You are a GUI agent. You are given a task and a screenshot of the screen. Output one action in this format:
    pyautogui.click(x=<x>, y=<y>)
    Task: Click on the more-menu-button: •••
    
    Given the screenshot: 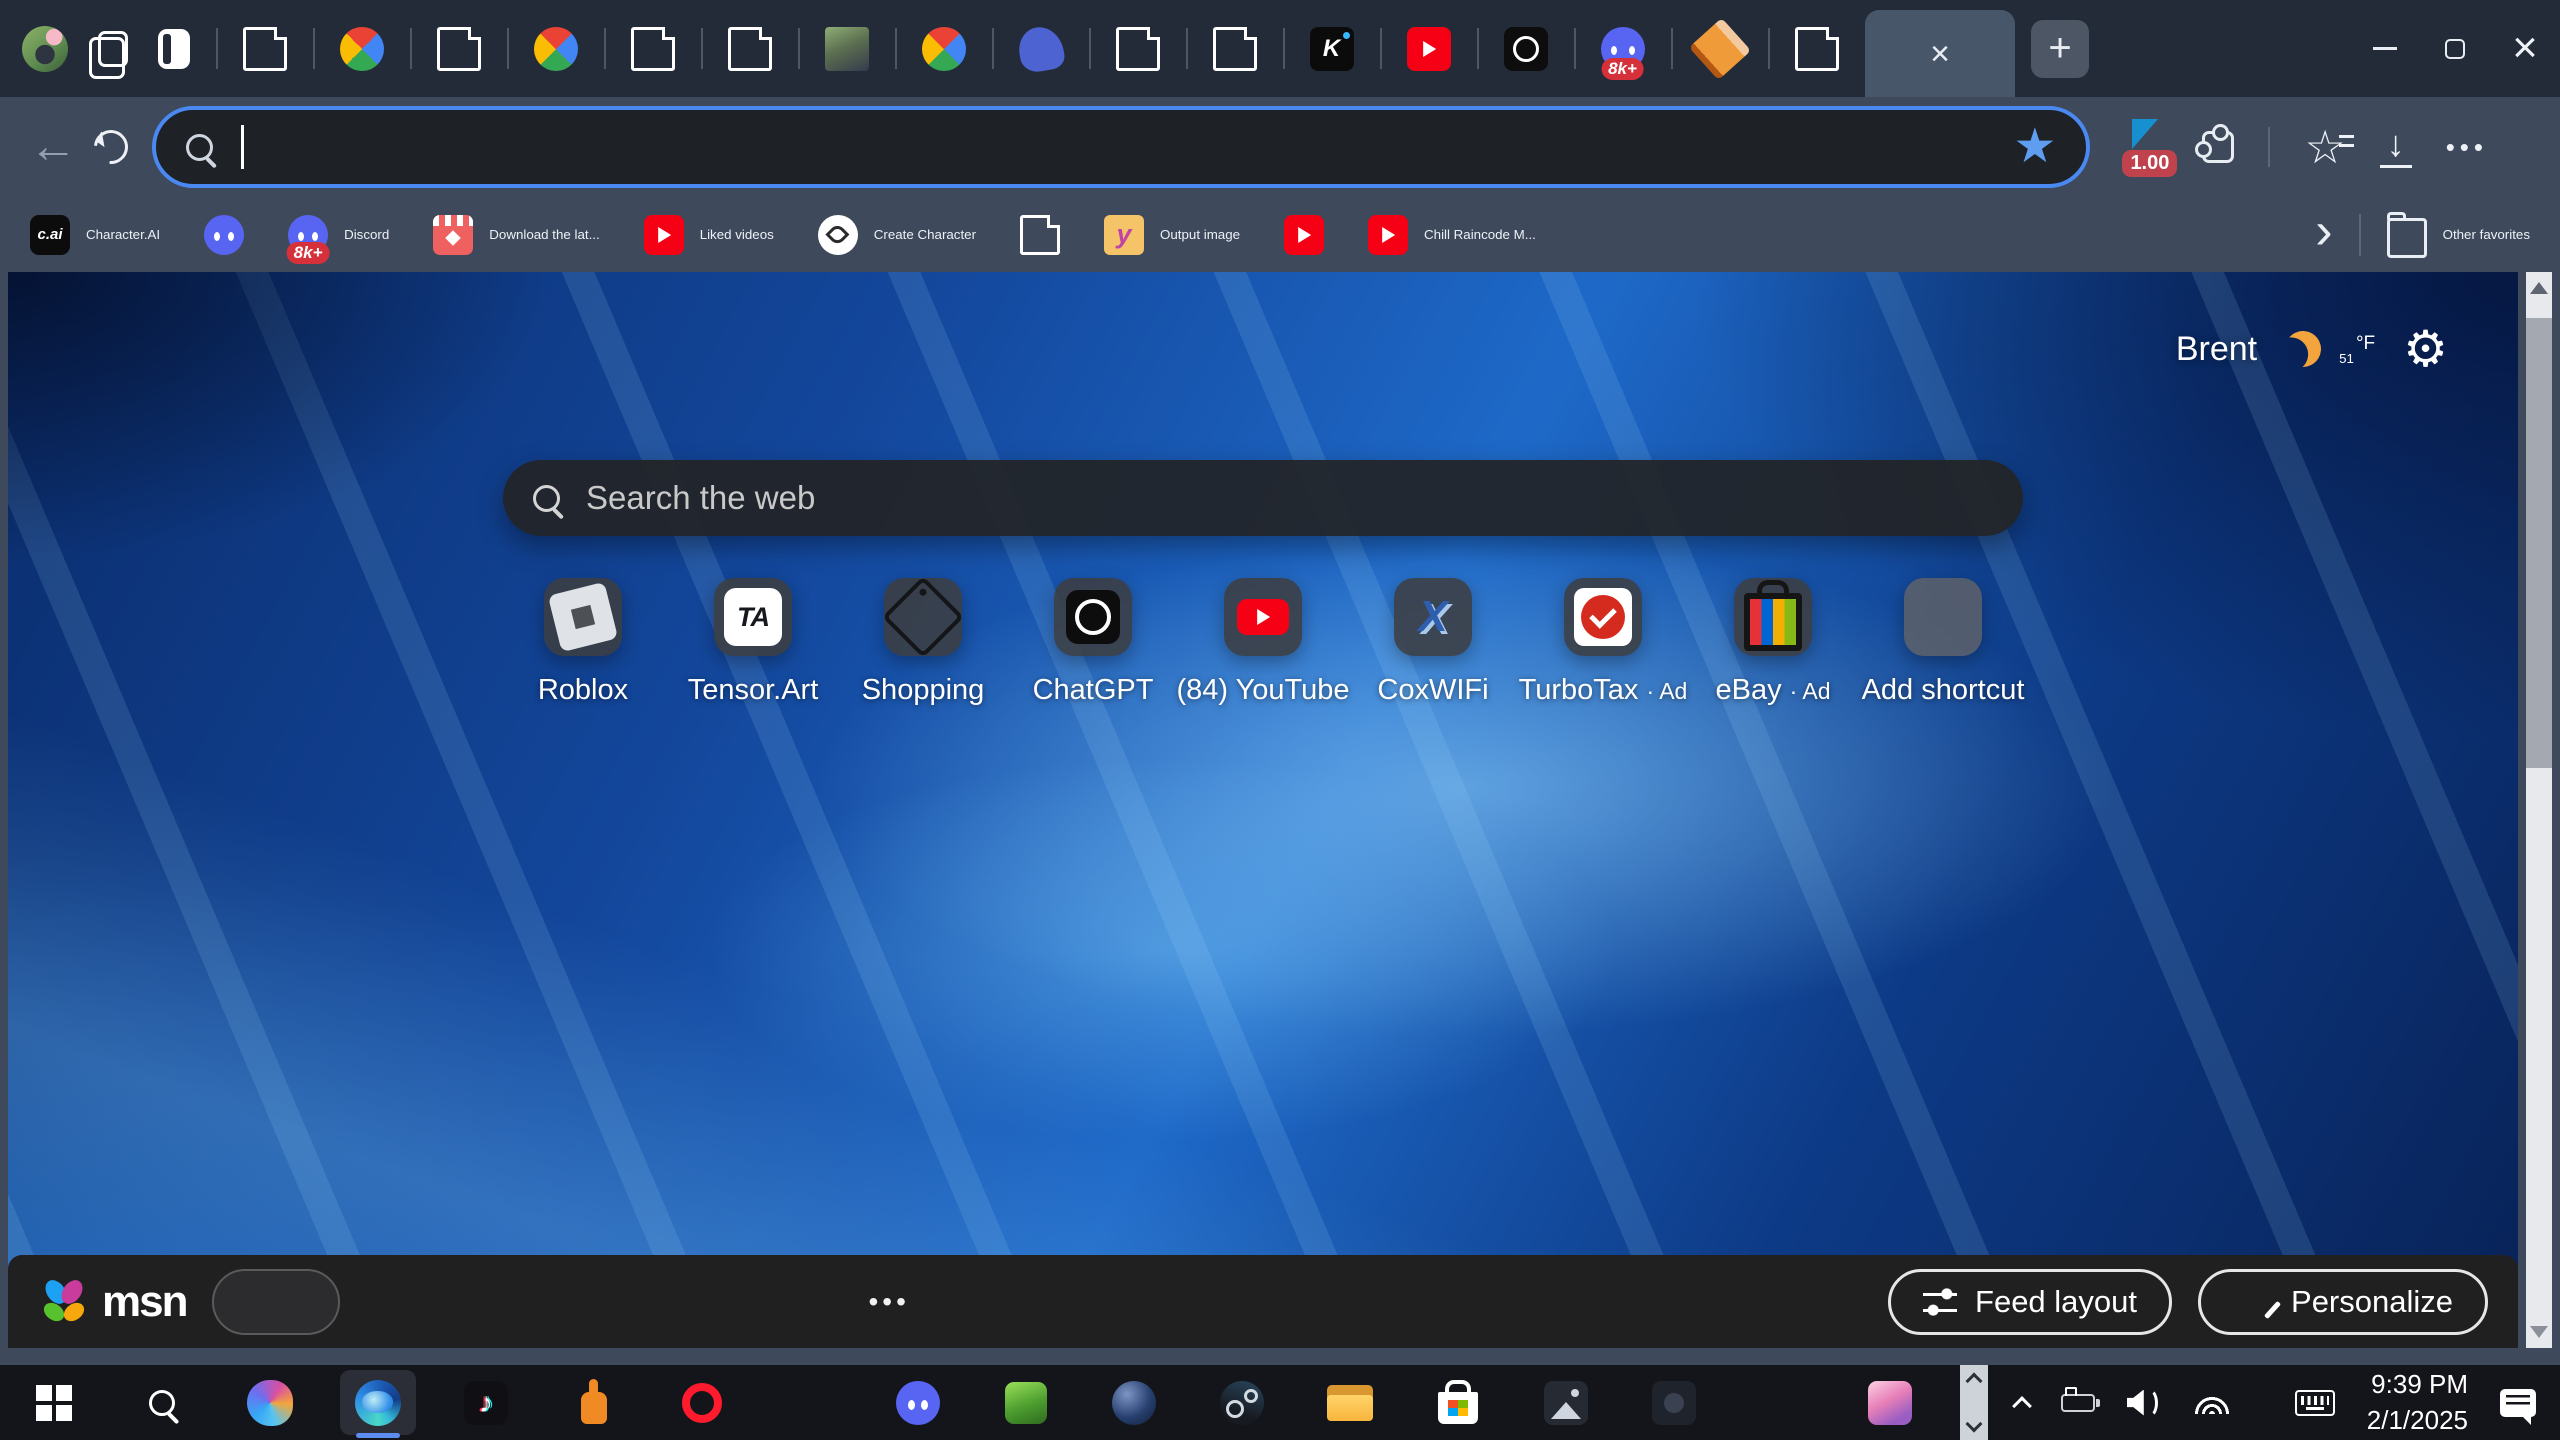 What is the action you would take?
    pyautogui.click(x=2467, y=147)
    